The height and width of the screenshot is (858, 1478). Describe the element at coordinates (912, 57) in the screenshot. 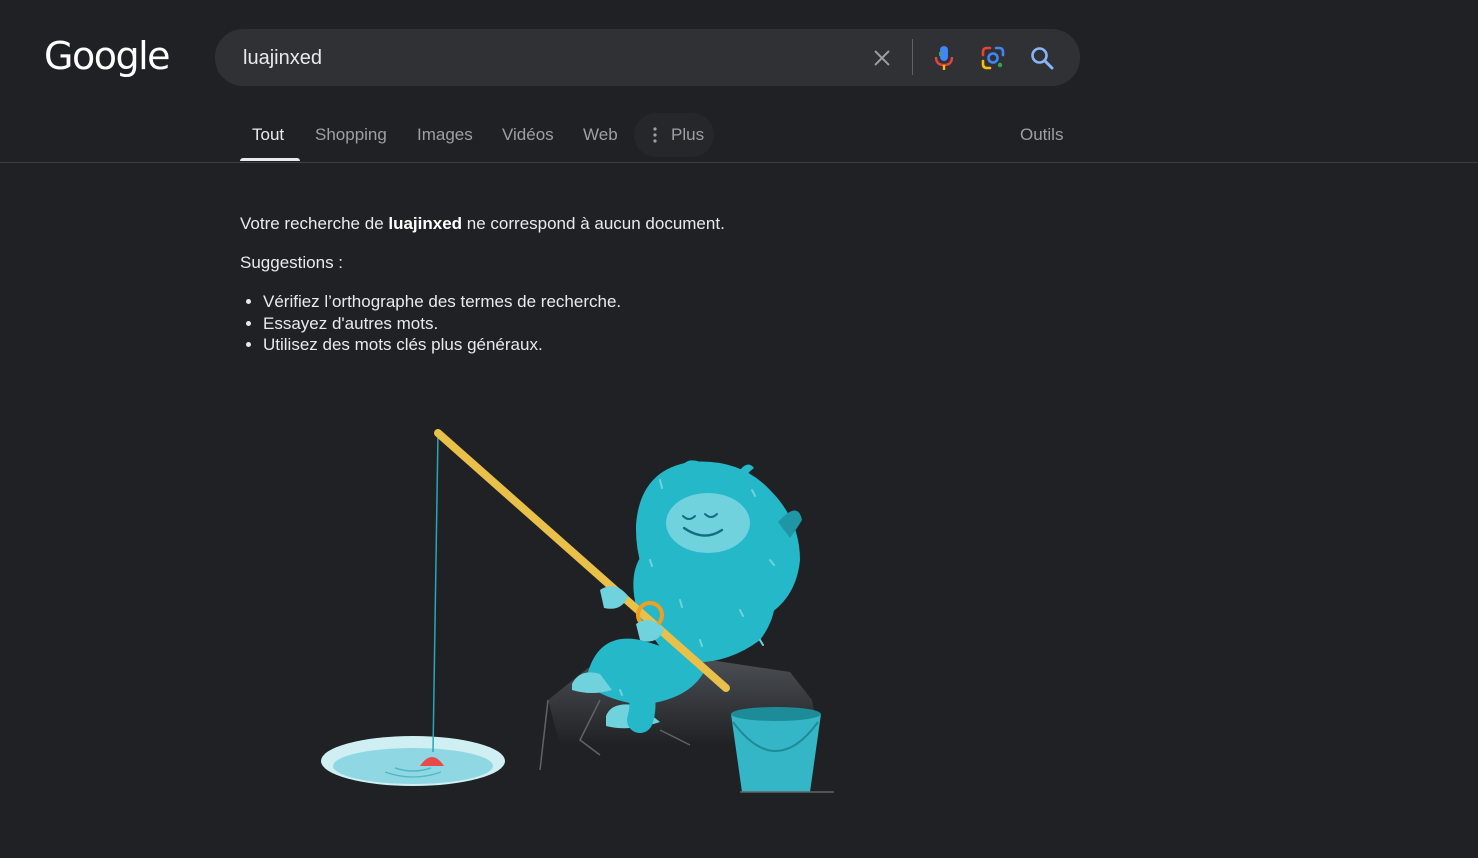

I see `search-box-divider` at that location.